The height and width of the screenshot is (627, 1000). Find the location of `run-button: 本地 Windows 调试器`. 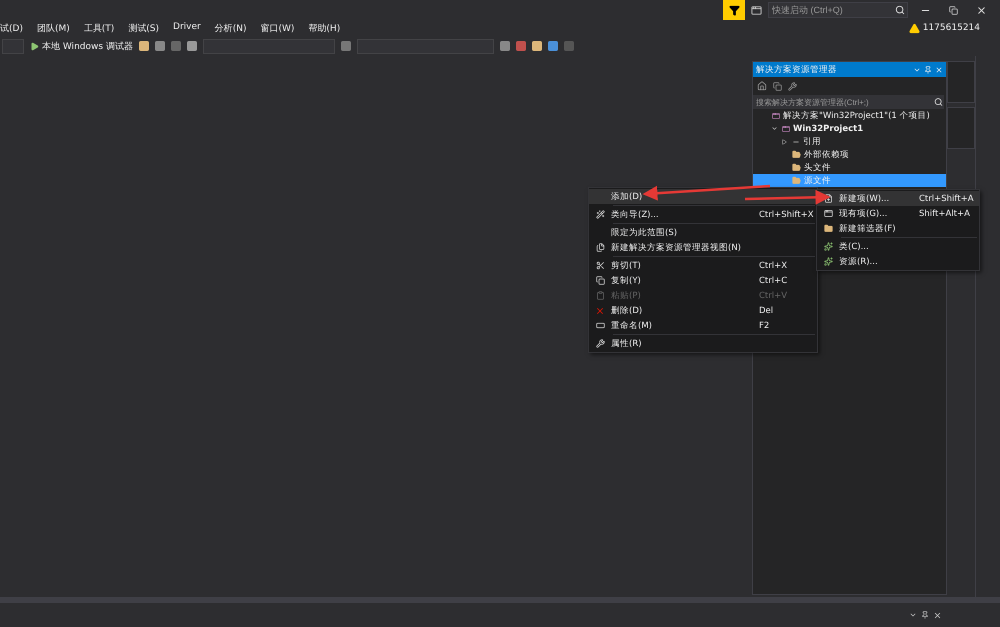

run-button: 本地 Windows 调试器 is located at coordinates (81, 46).